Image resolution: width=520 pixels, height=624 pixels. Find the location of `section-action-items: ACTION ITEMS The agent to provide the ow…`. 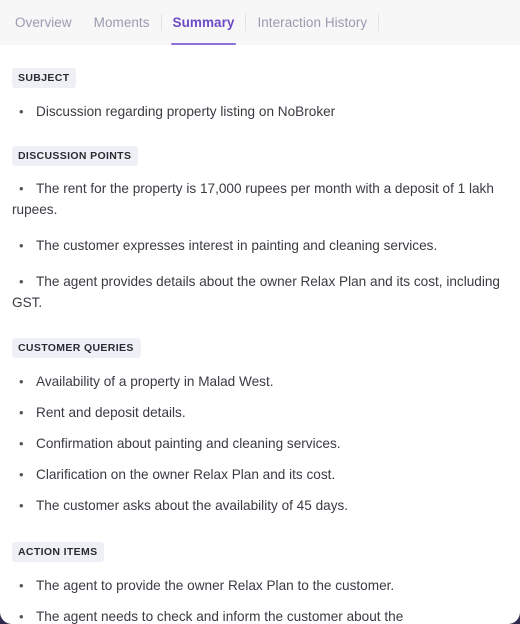

section-action-items: ACTION ITEMS The agent to provide the ow… is located at coordinates (260, 583).